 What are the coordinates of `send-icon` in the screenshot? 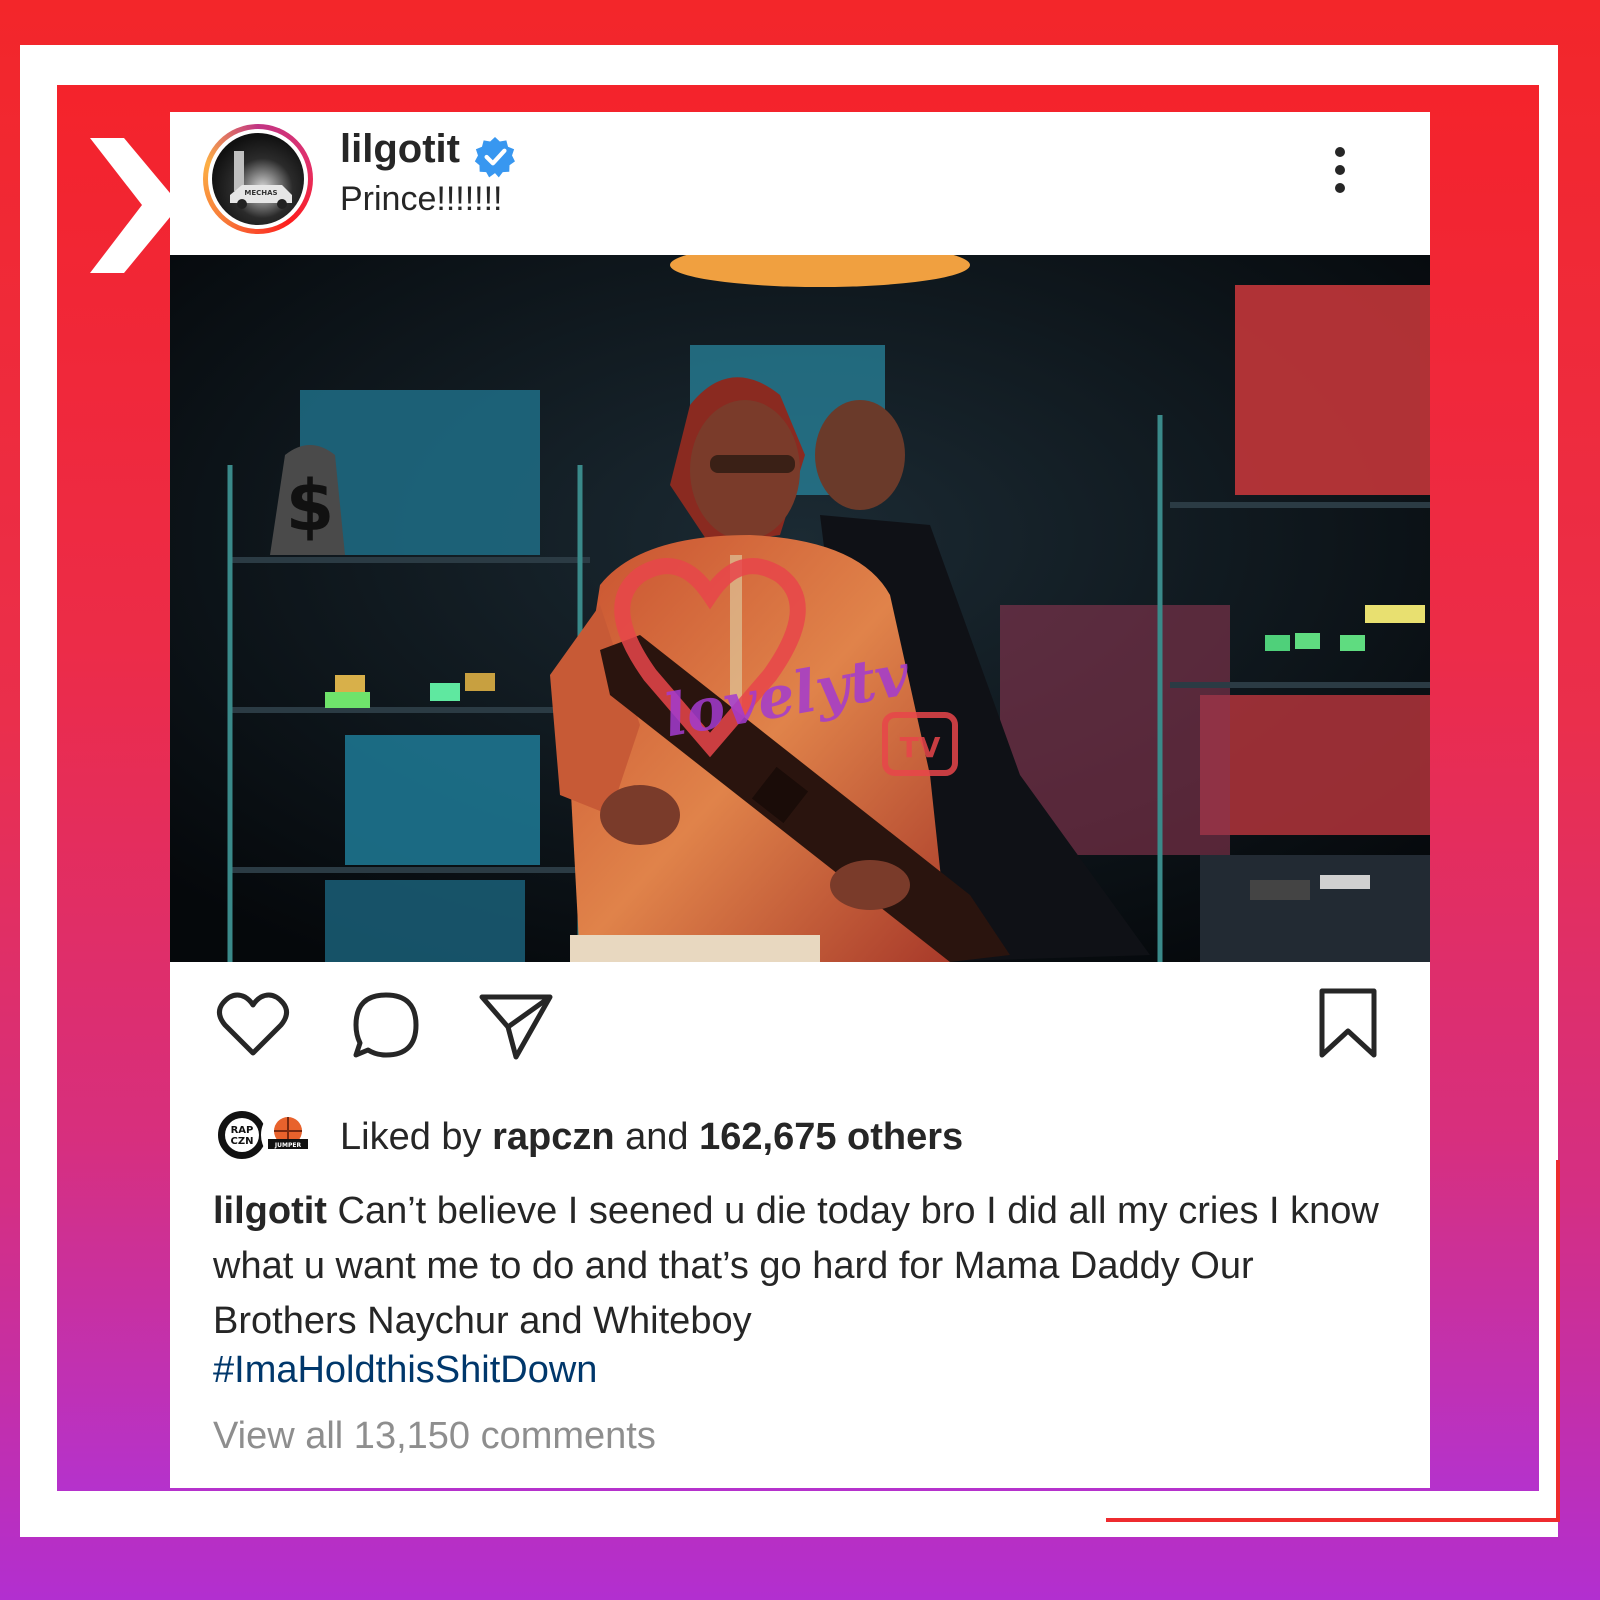 It's located at (516, 1025).